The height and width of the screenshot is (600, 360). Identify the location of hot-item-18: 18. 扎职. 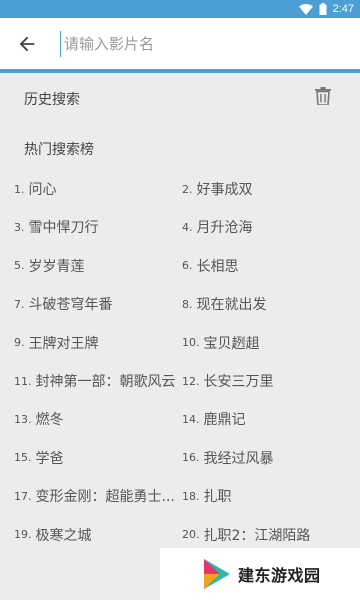
(267, 496).